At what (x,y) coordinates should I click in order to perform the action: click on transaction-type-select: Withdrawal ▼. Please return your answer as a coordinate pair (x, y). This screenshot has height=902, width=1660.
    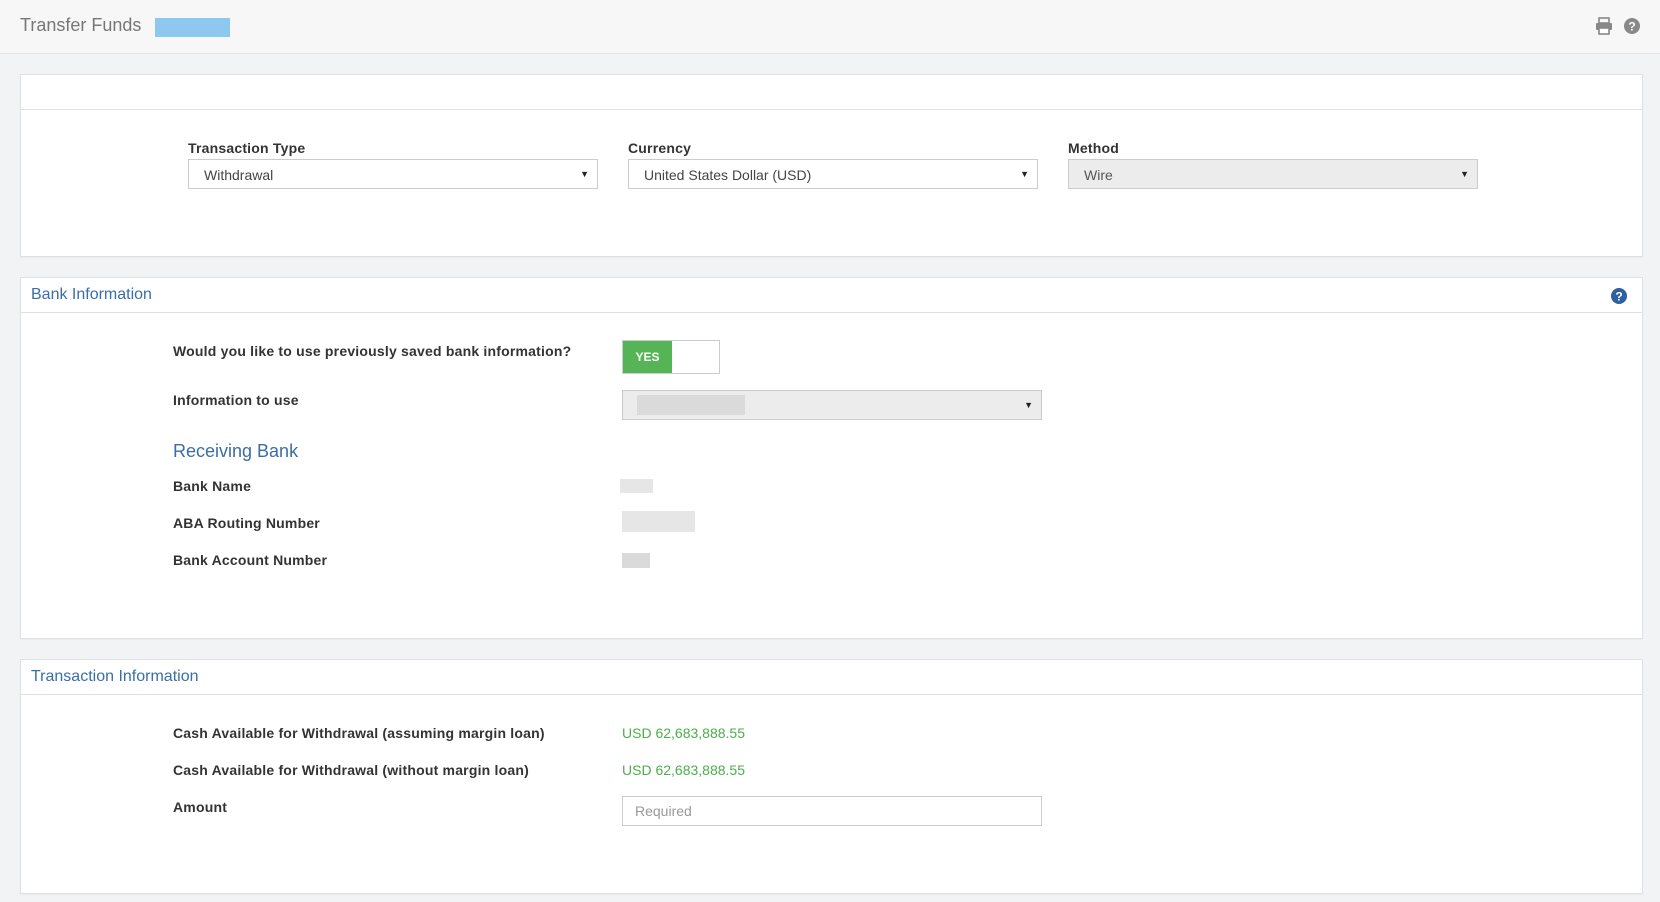
    Looking at the image, I should click on (393, 174).